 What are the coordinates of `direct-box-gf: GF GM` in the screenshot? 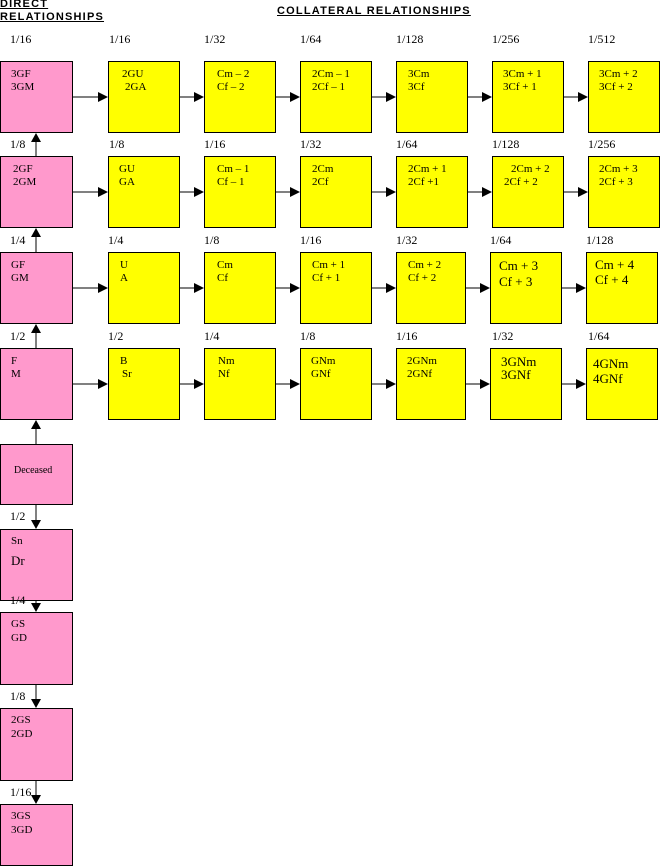 It's located at (36, 288).